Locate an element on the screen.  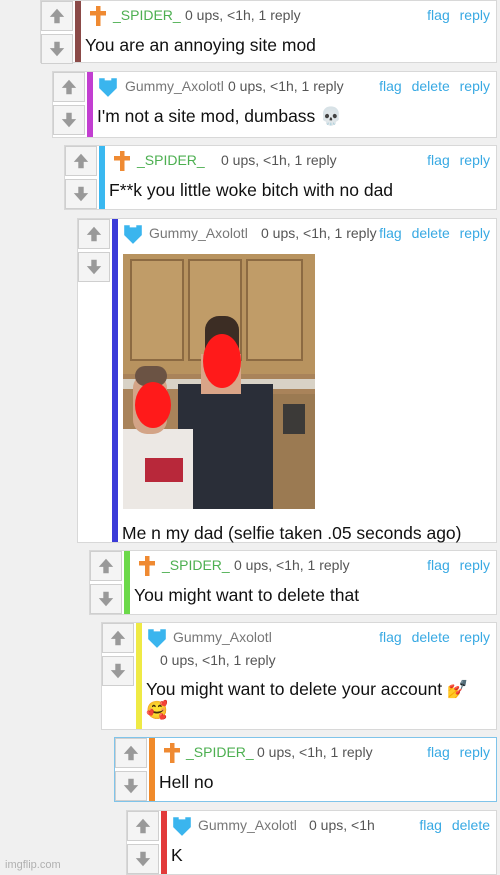
comment-actions: flag delete is located at coordinates (451, 825).